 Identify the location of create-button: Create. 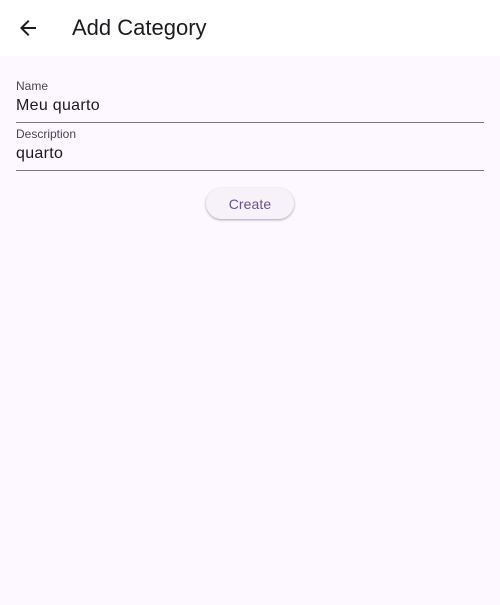
(250, 203).